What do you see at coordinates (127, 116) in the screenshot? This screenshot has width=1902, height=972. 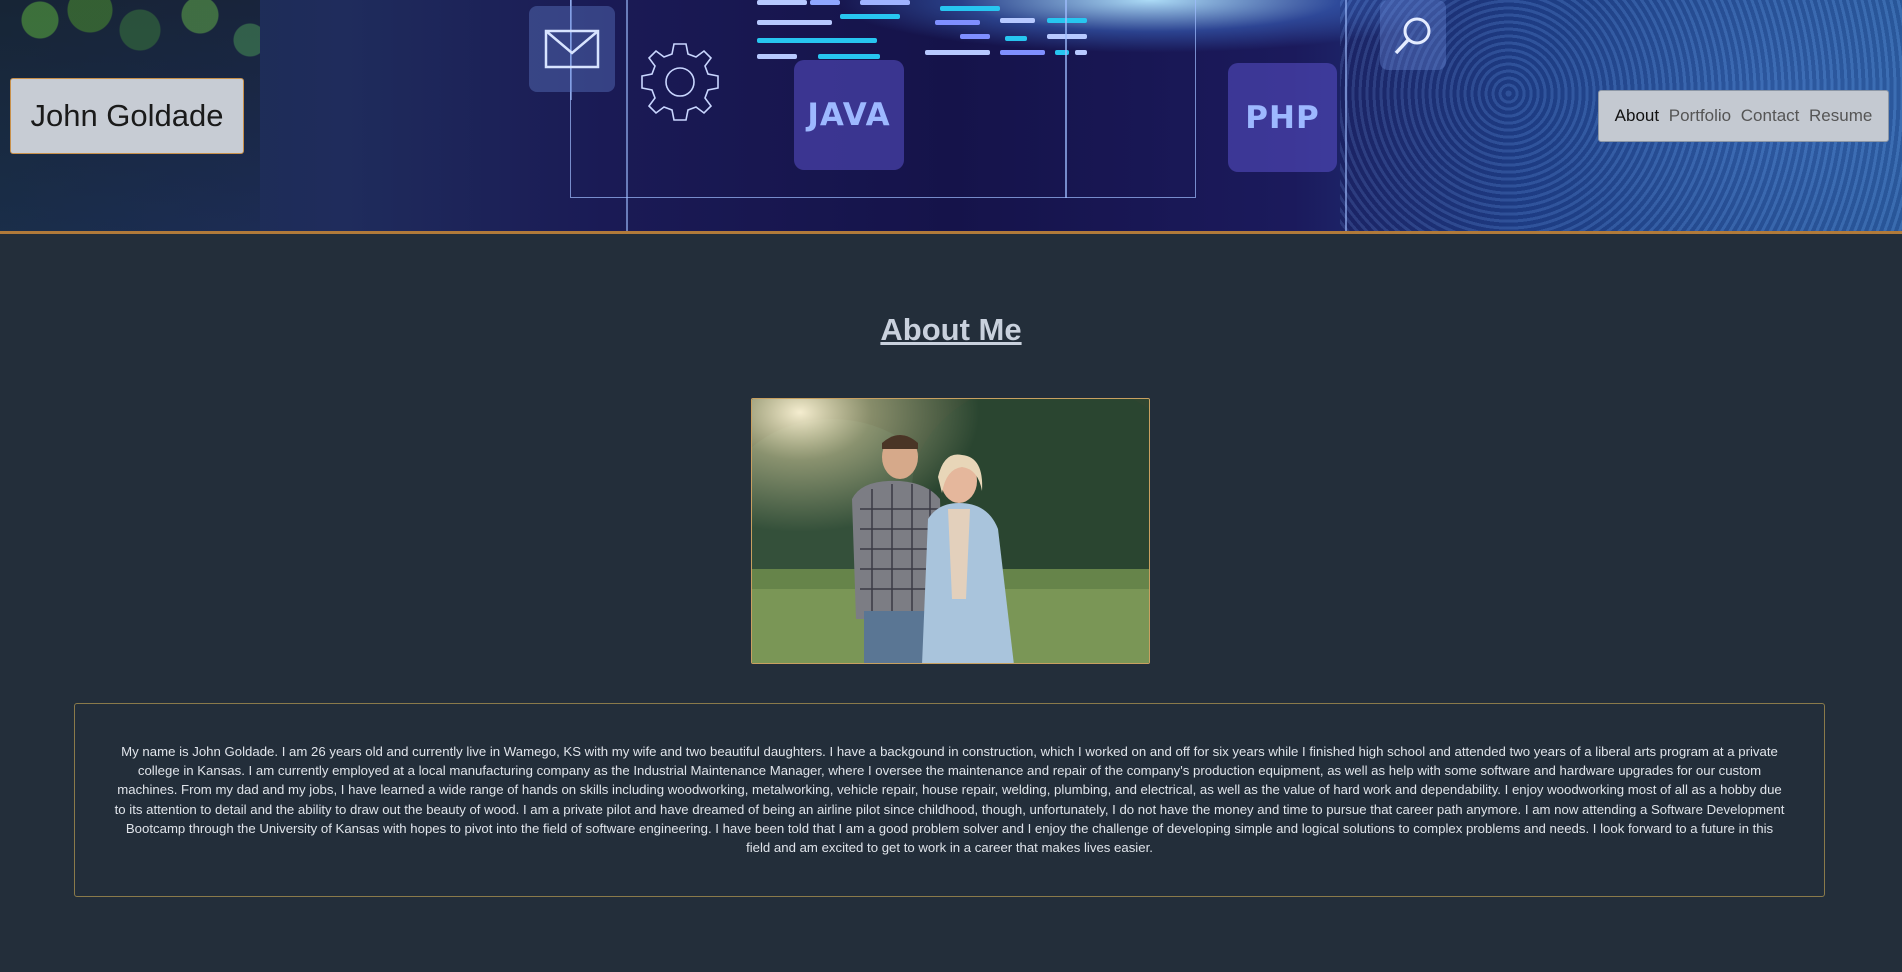 I see `brand-title: John Goldade` at bounding box center [127, 116].